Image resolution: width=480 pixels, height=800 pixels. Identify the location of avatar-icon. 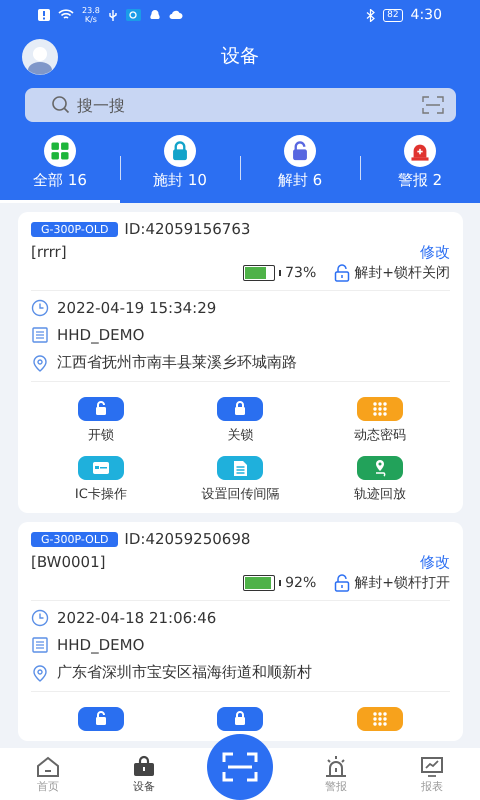
(40, 57).